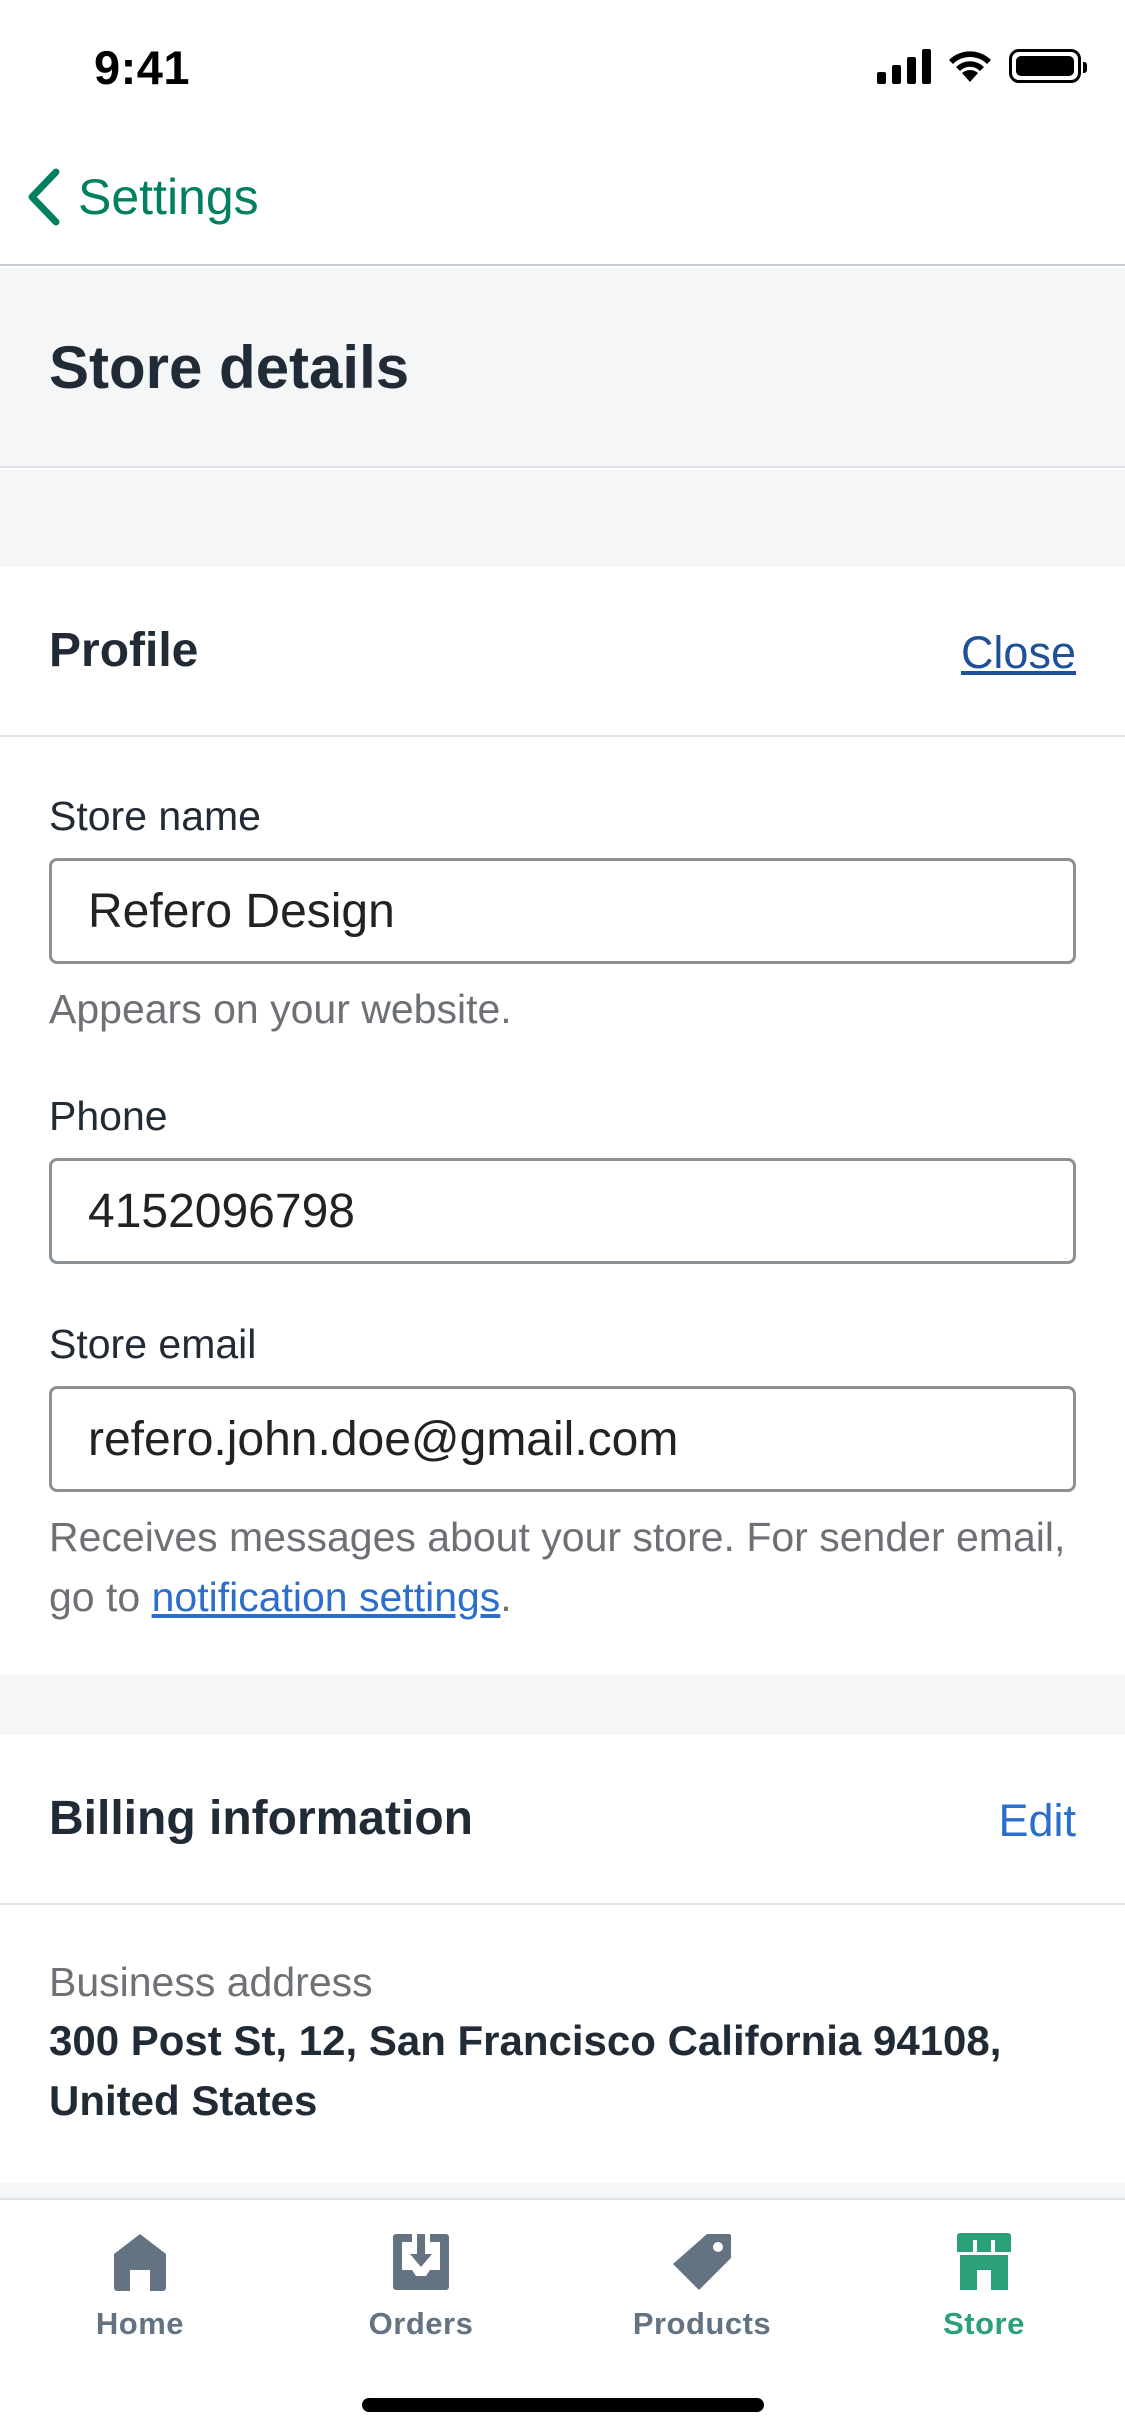 The image size is (1125, 2436). What do you see at coordinates (44, 197) in the screenshot?
I see `chevron-left-icon` at bounding box center [44, 197].